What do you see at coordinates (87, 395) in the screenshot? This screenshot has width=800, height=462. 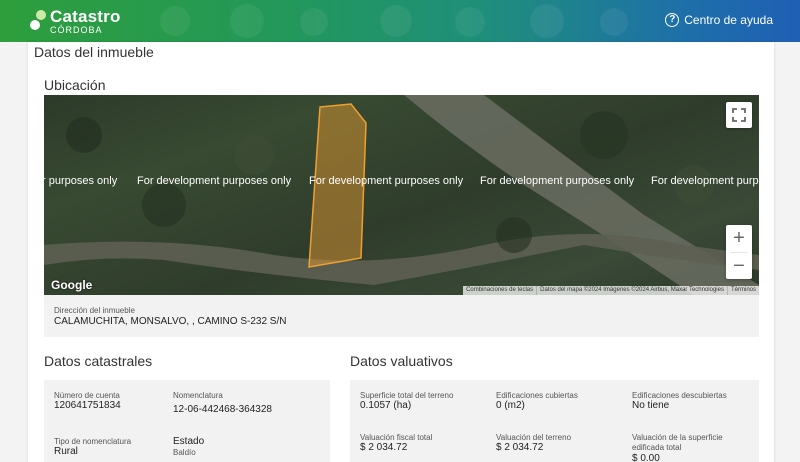 I see `account-label: Número de cuenta` at bounding box center [87, 395].